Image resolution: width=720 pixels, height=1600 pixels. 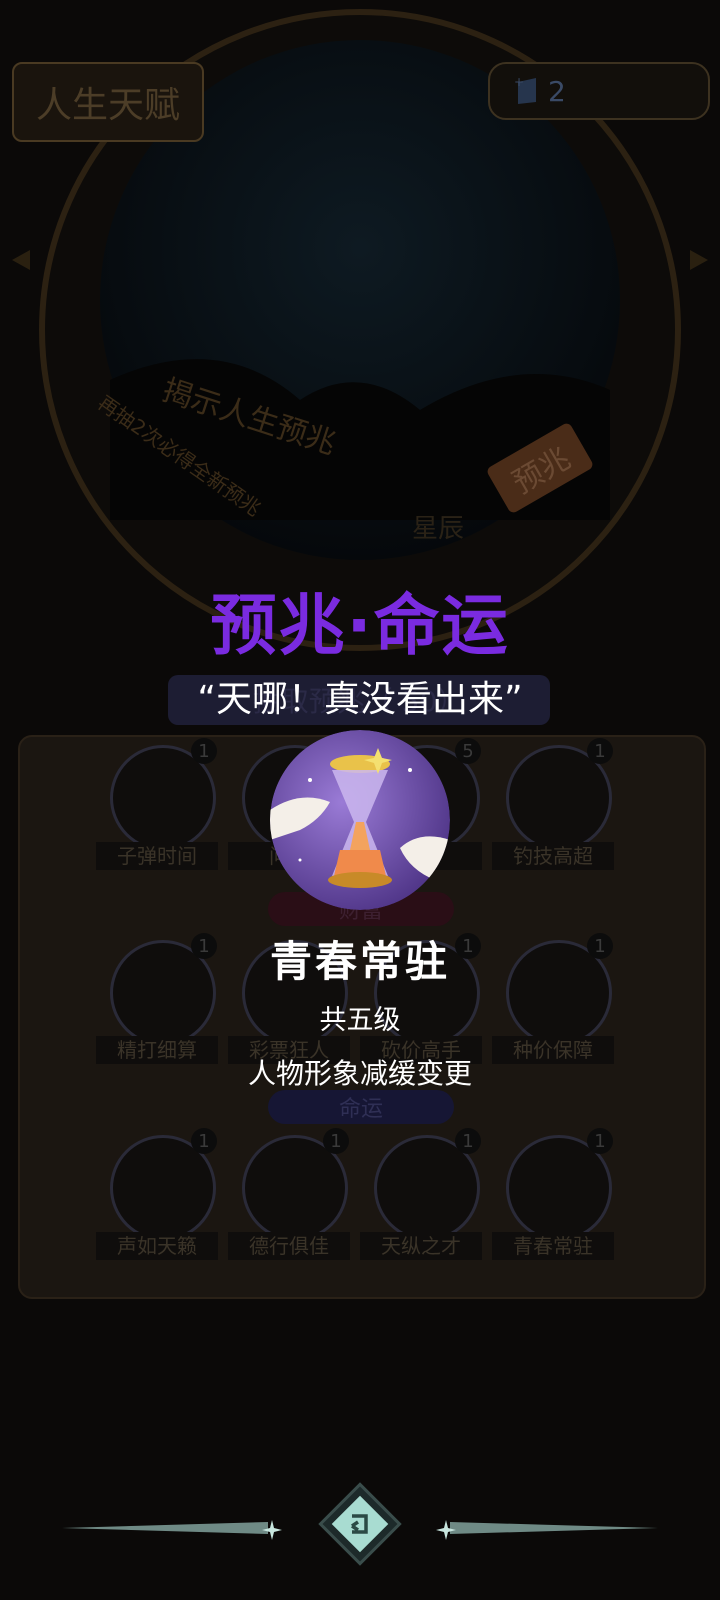 What do you see at coordinates (360, 625) in the screenshot?
I see `omen-headline: 预兆·命运` at bounding box center [360, 625].